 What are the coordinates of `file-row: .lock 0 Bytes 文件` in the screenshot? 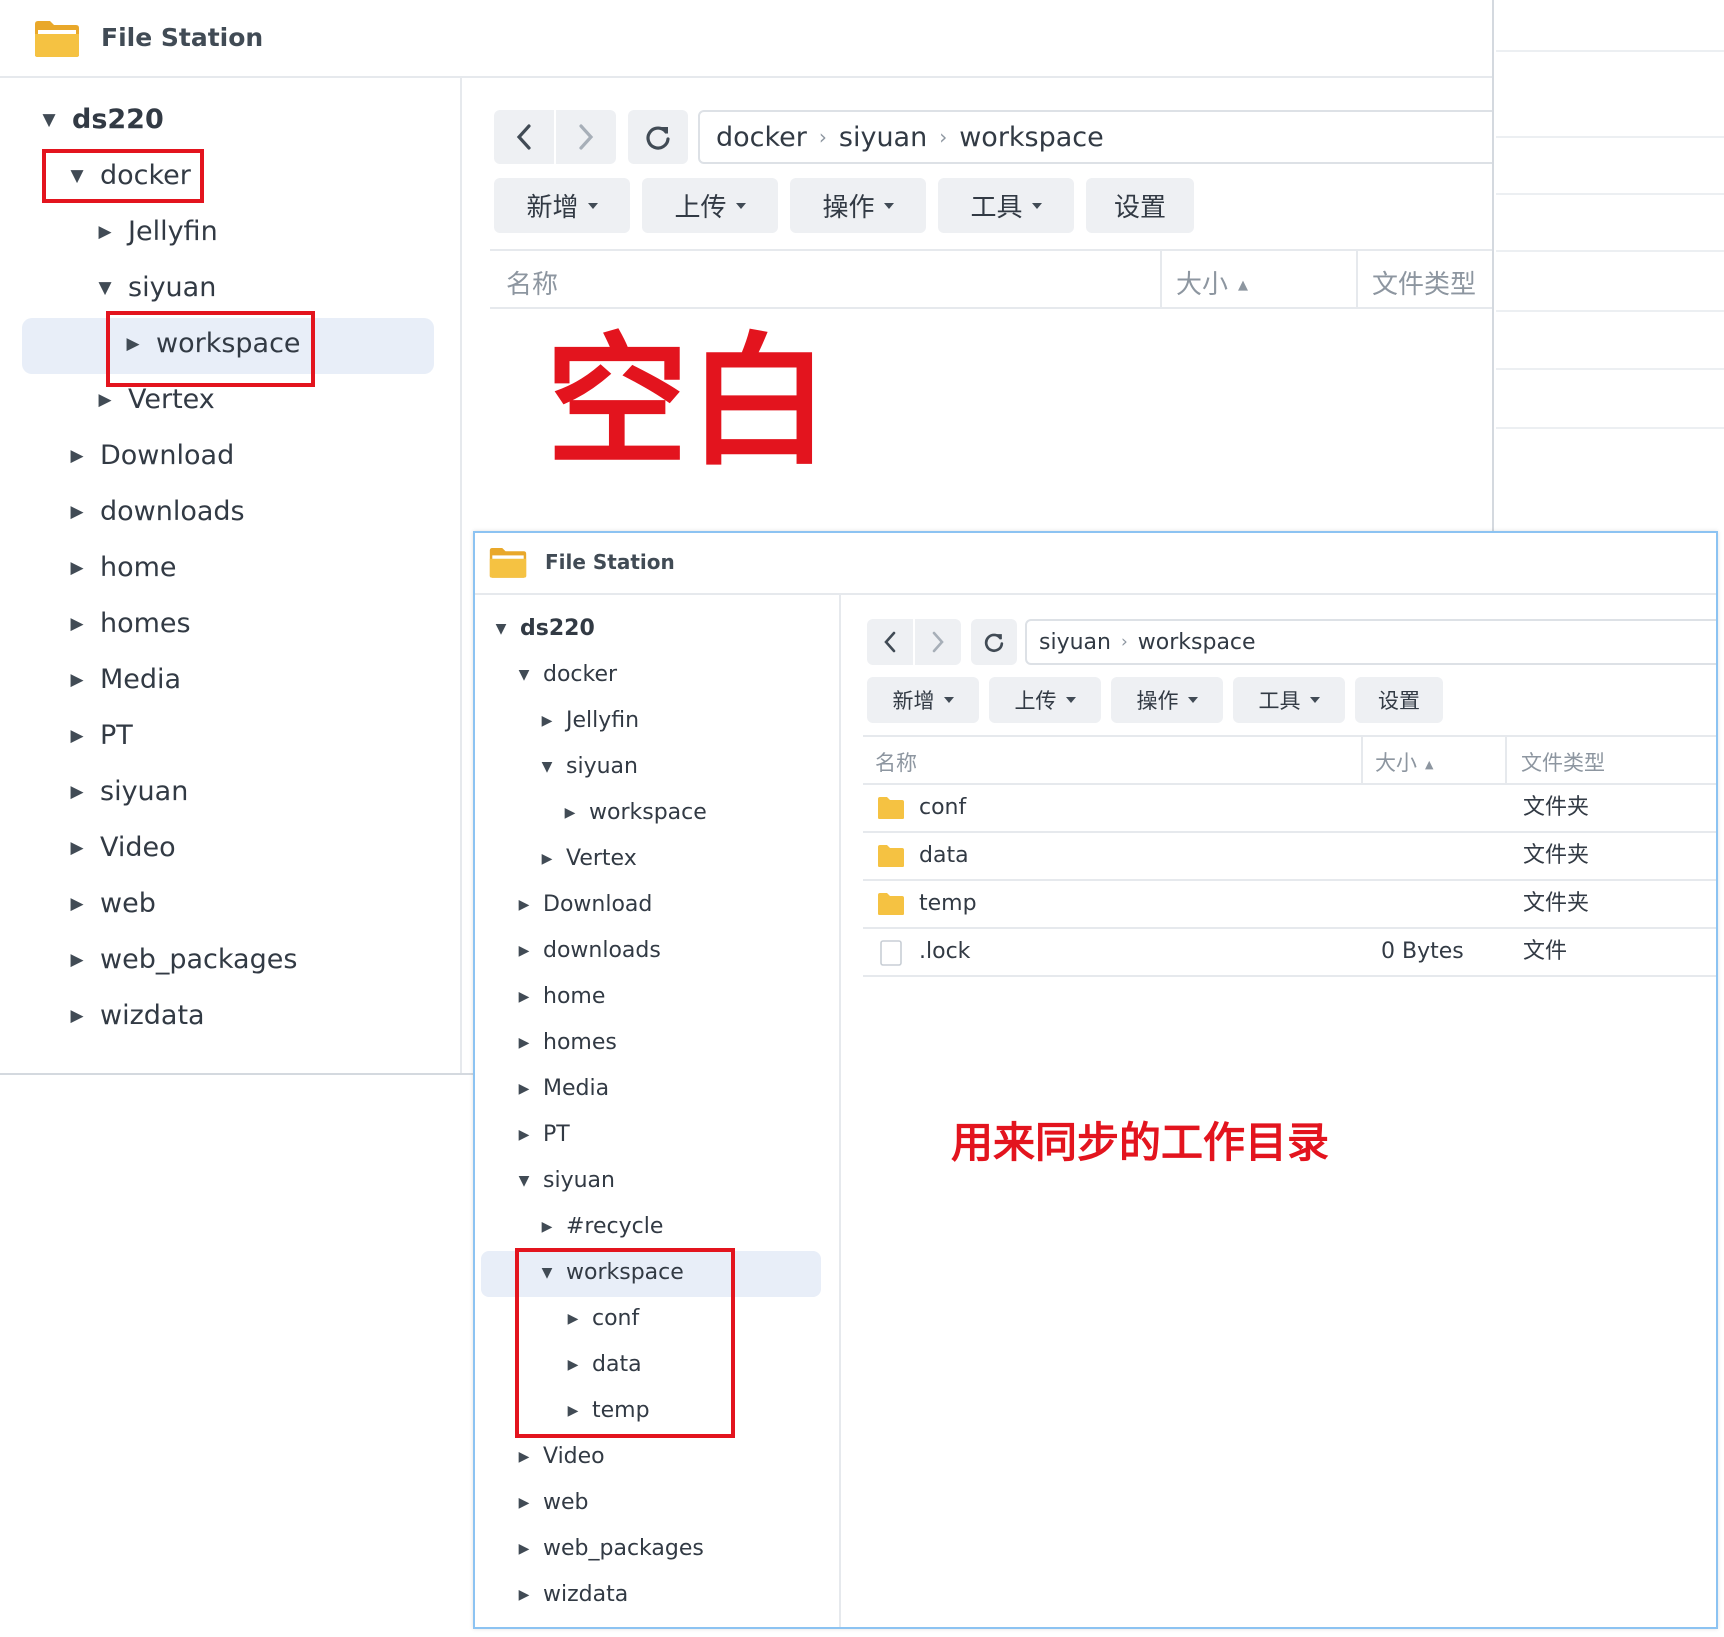 It's located at (1289, 952).